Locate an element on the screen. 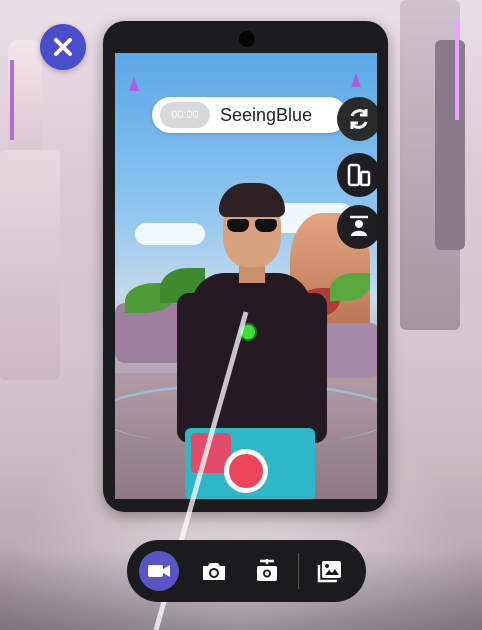 The image size is (482, 630). gallery-button is located at coordinates (330, 571).